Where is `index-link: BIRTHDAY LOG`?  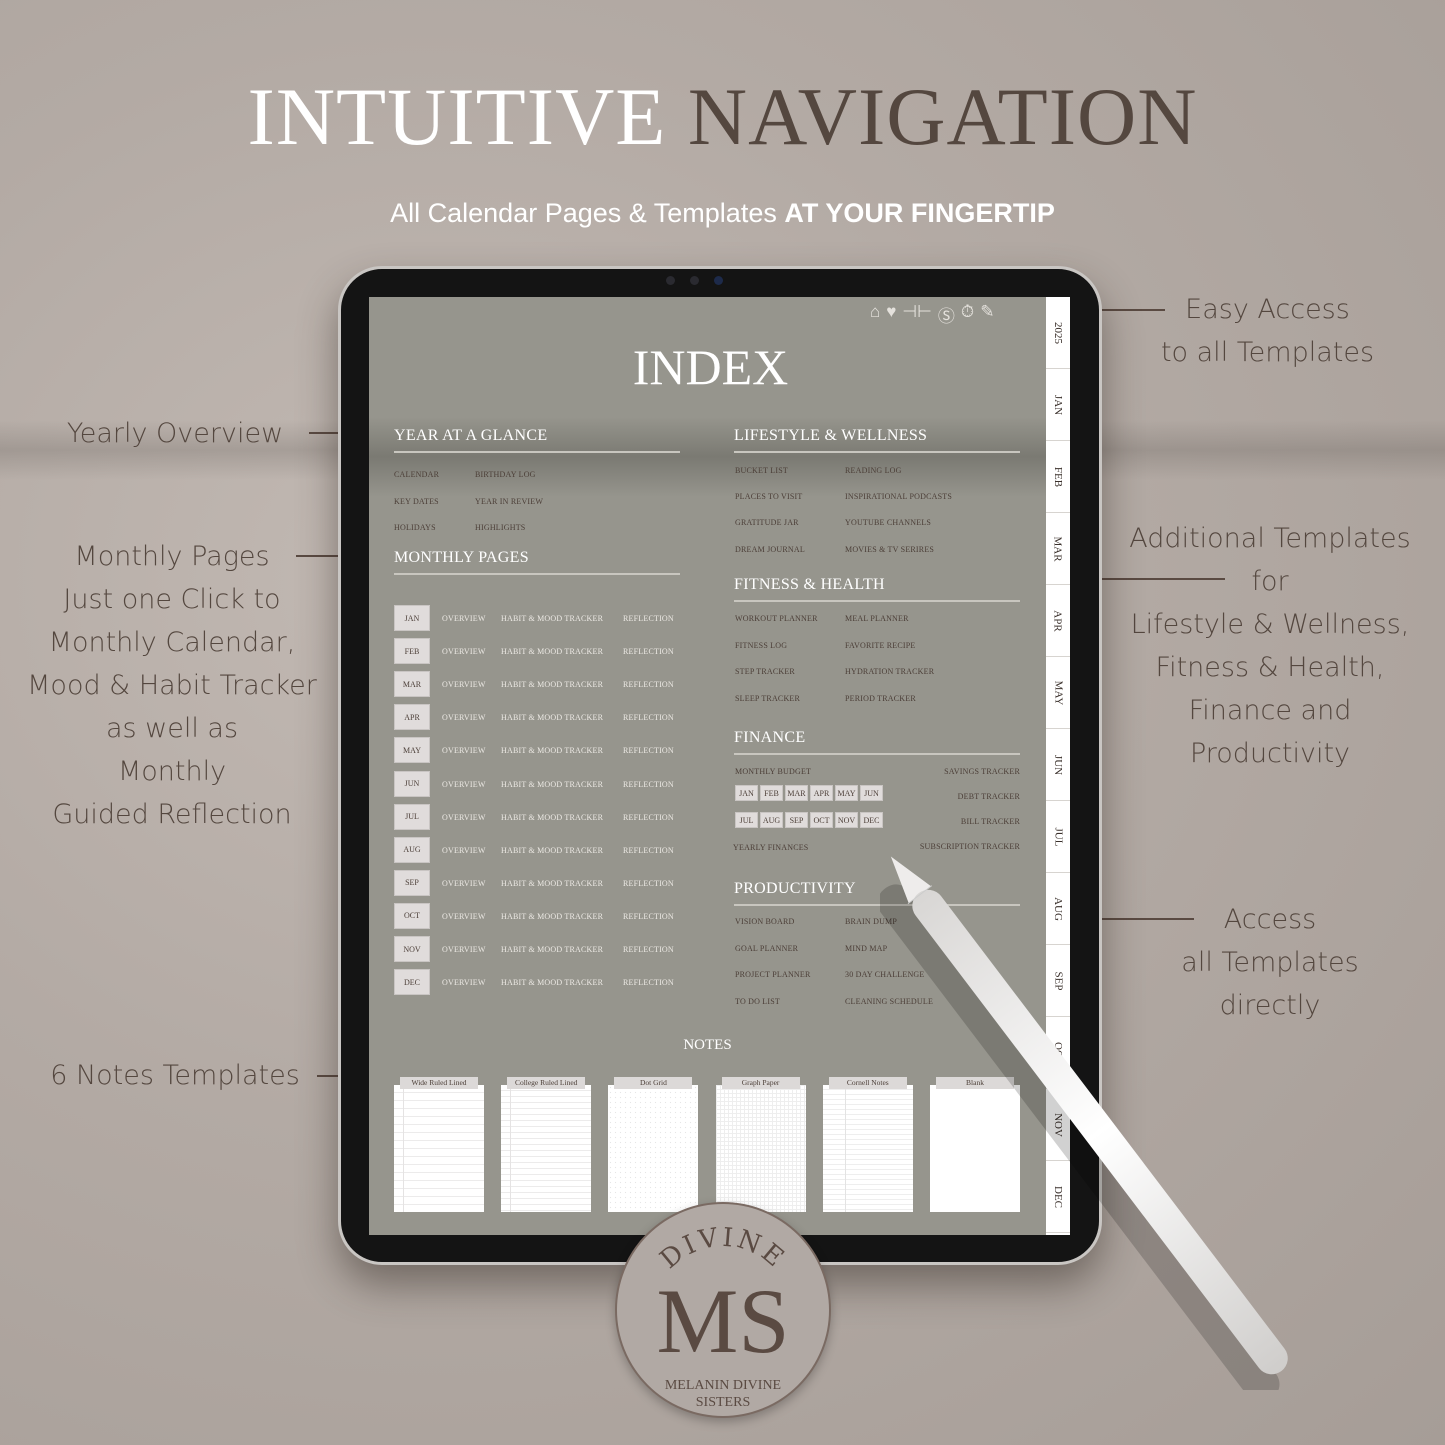
index-link: BIRTHDAY LOG is located at coordinates (505, 474).